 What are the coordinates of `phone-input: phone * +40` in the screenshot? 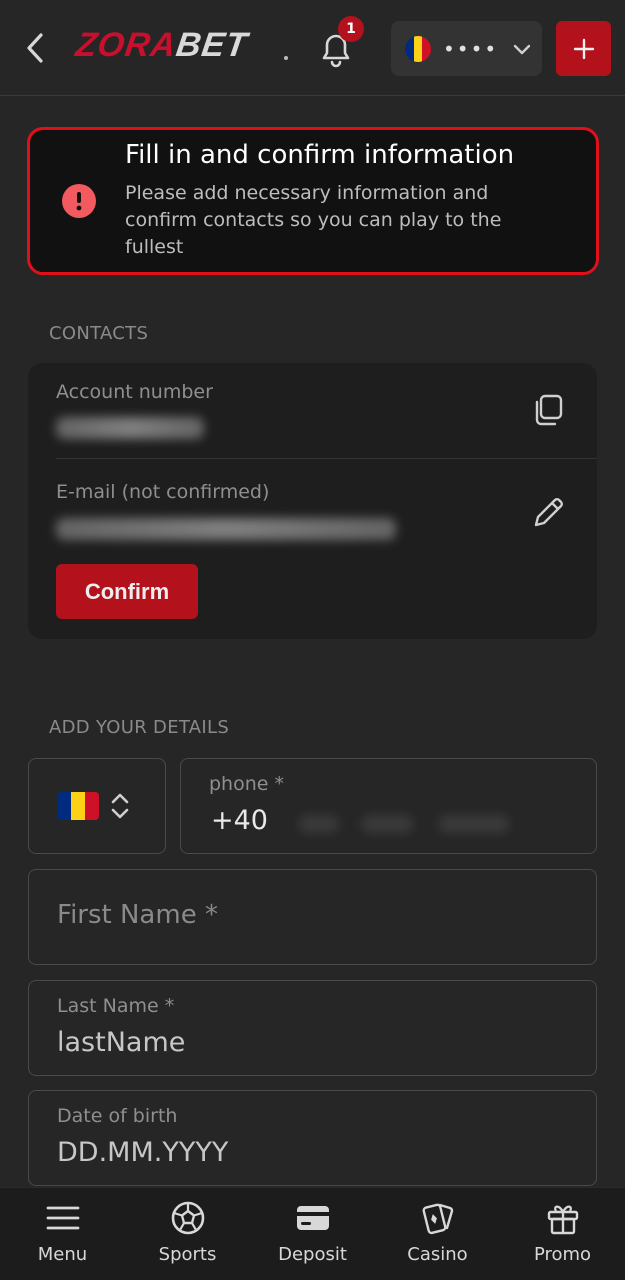 It's located at (388, 806).